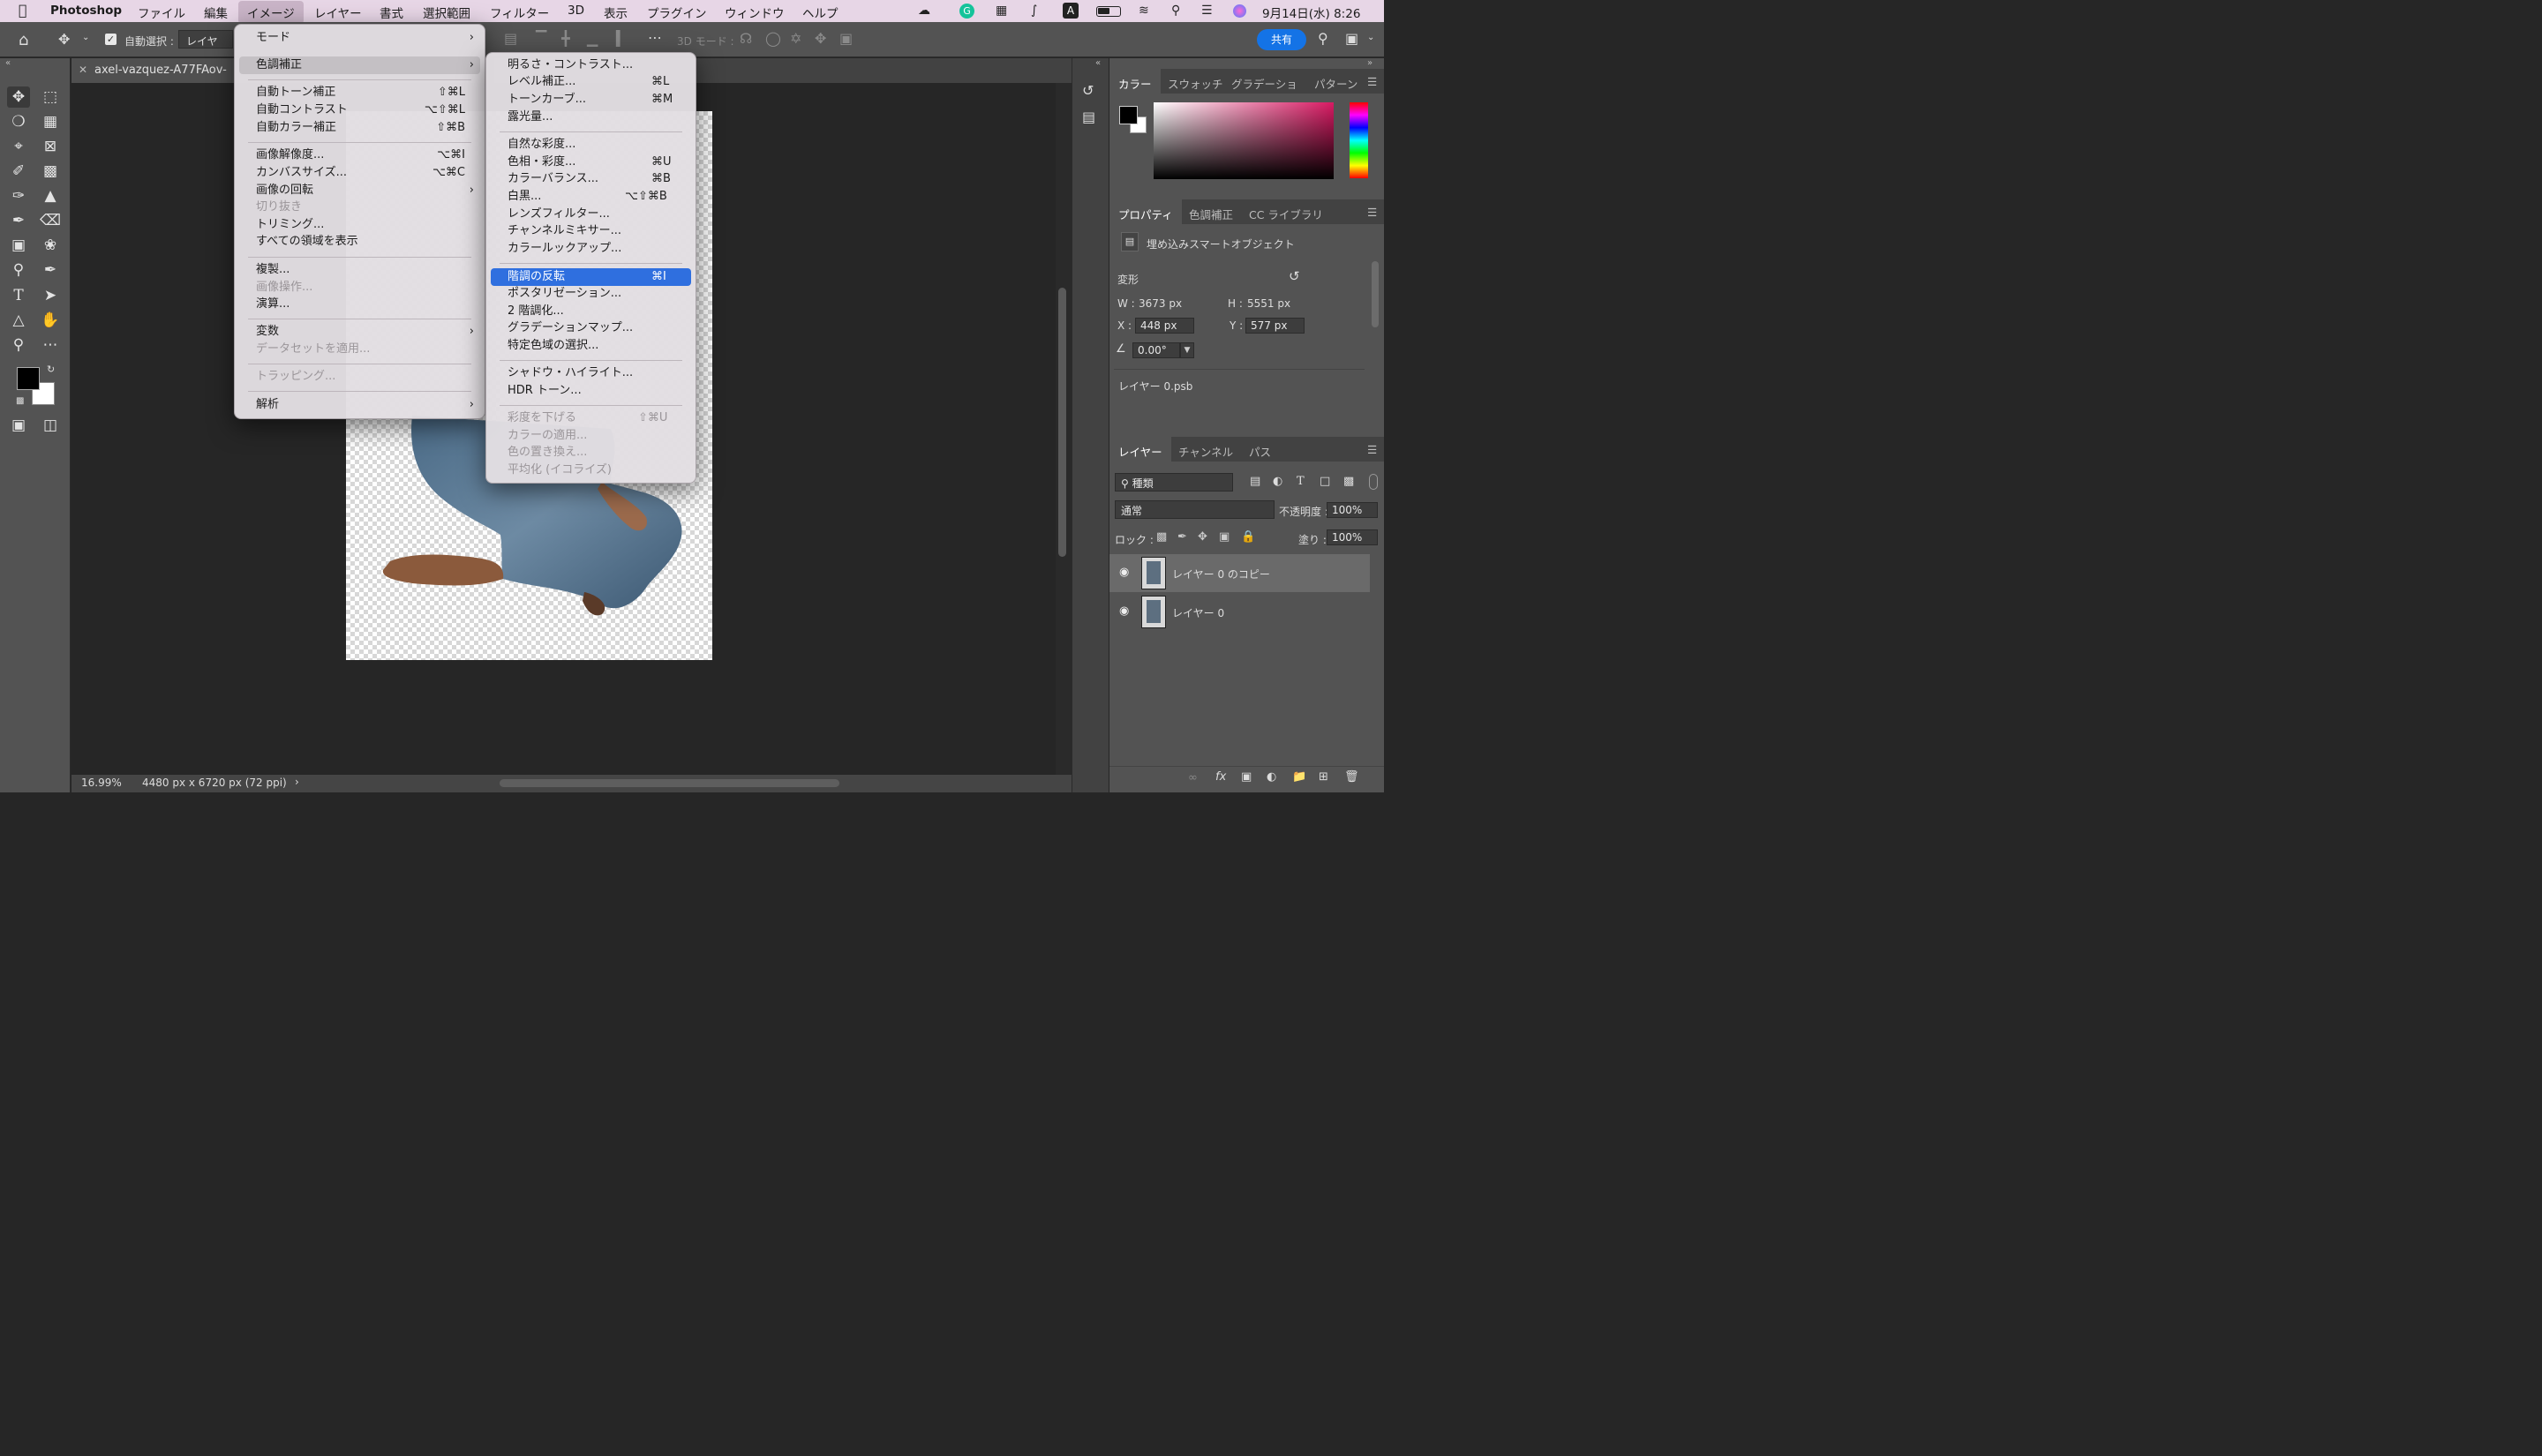  What do you see at coordinates (820, 38) in the screenshot?
I see `3d-slide-icon: ✥` at bounding box center [820, 38].